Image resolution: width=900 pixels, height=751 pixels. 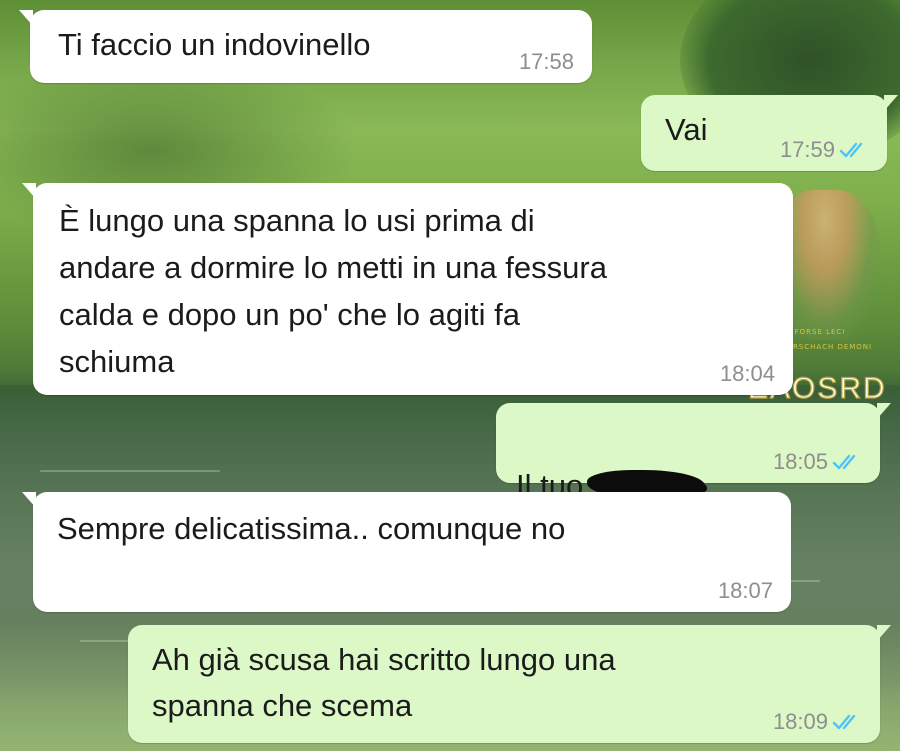 I want to click on message-meta: 17:59, so click(x=824, y=150).